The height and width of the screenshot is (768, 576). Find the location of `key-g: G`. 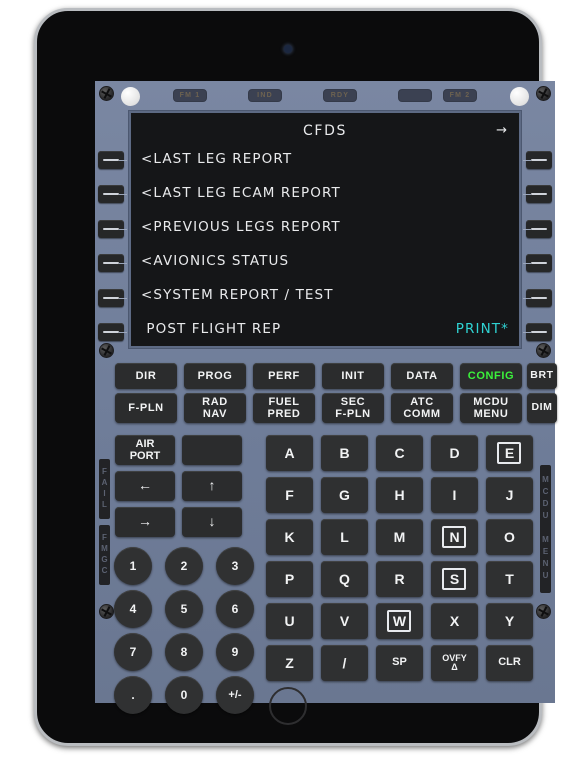

key-g: G is located at coordinates (344, 495).